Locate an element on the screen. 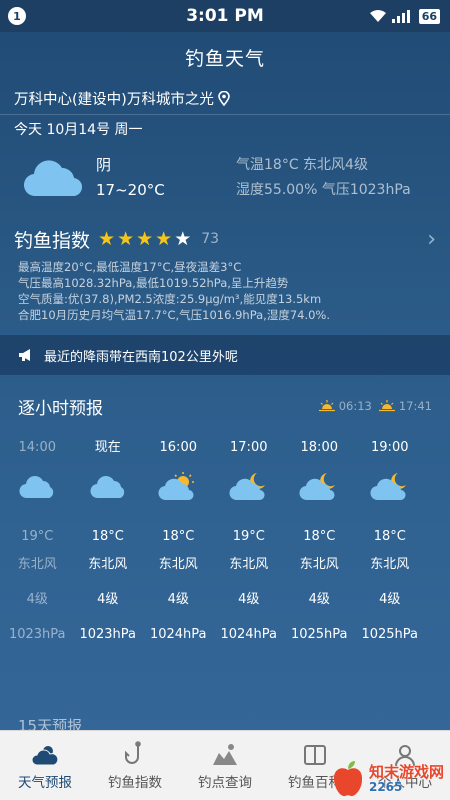  sunset: 17:41 is located at coordinates (405, 406).